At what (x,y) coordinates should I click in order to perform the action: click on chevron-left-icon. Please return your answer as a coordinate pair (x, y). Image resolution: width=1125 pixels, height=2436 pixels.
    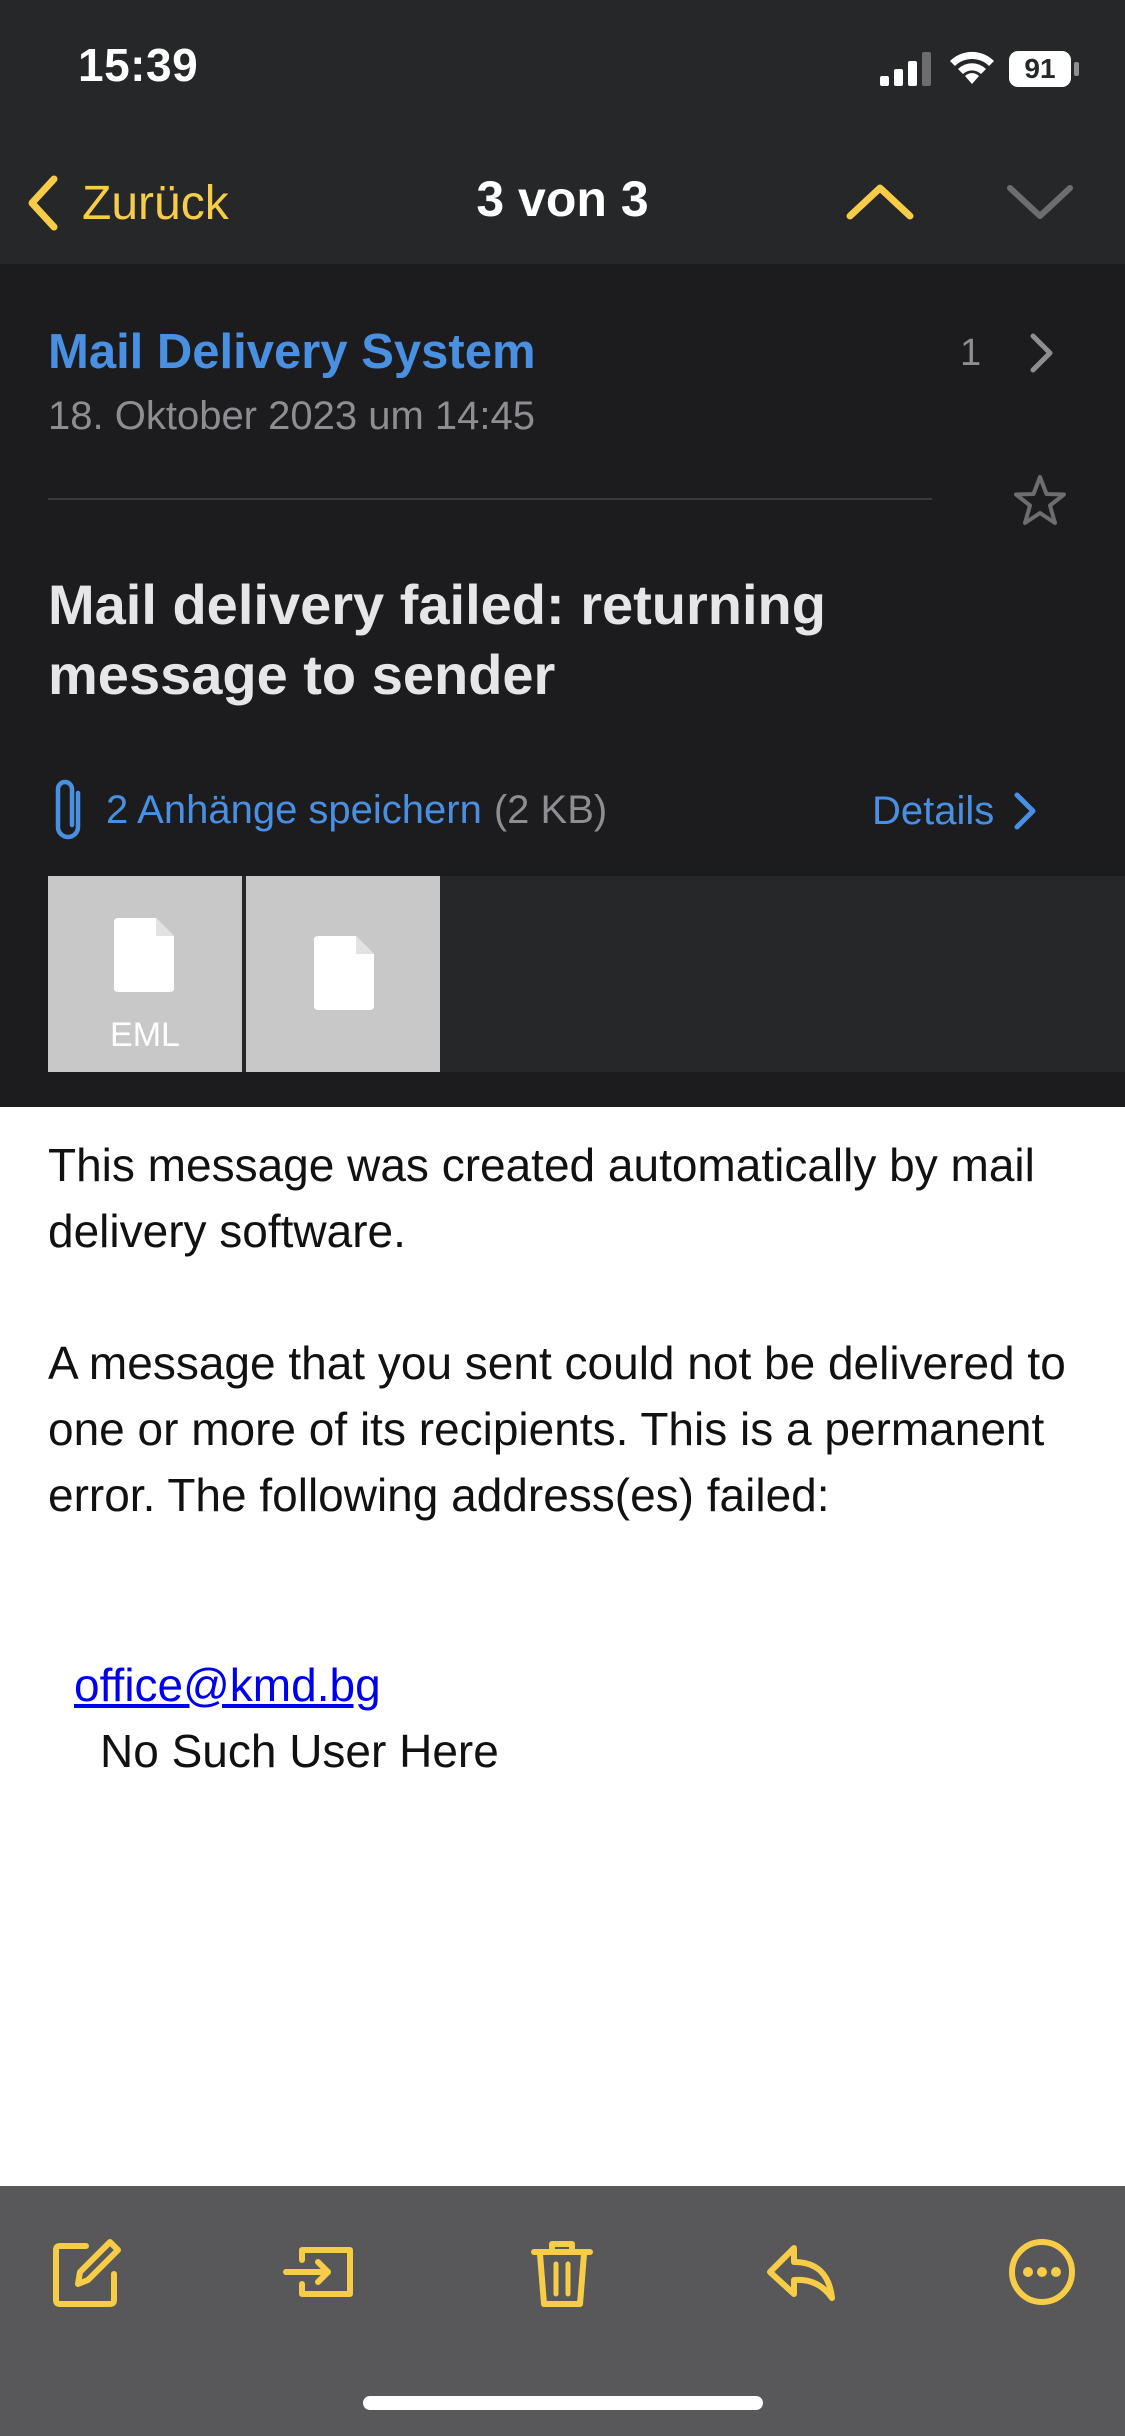
    Looking at the image, I should click on (43, 203).